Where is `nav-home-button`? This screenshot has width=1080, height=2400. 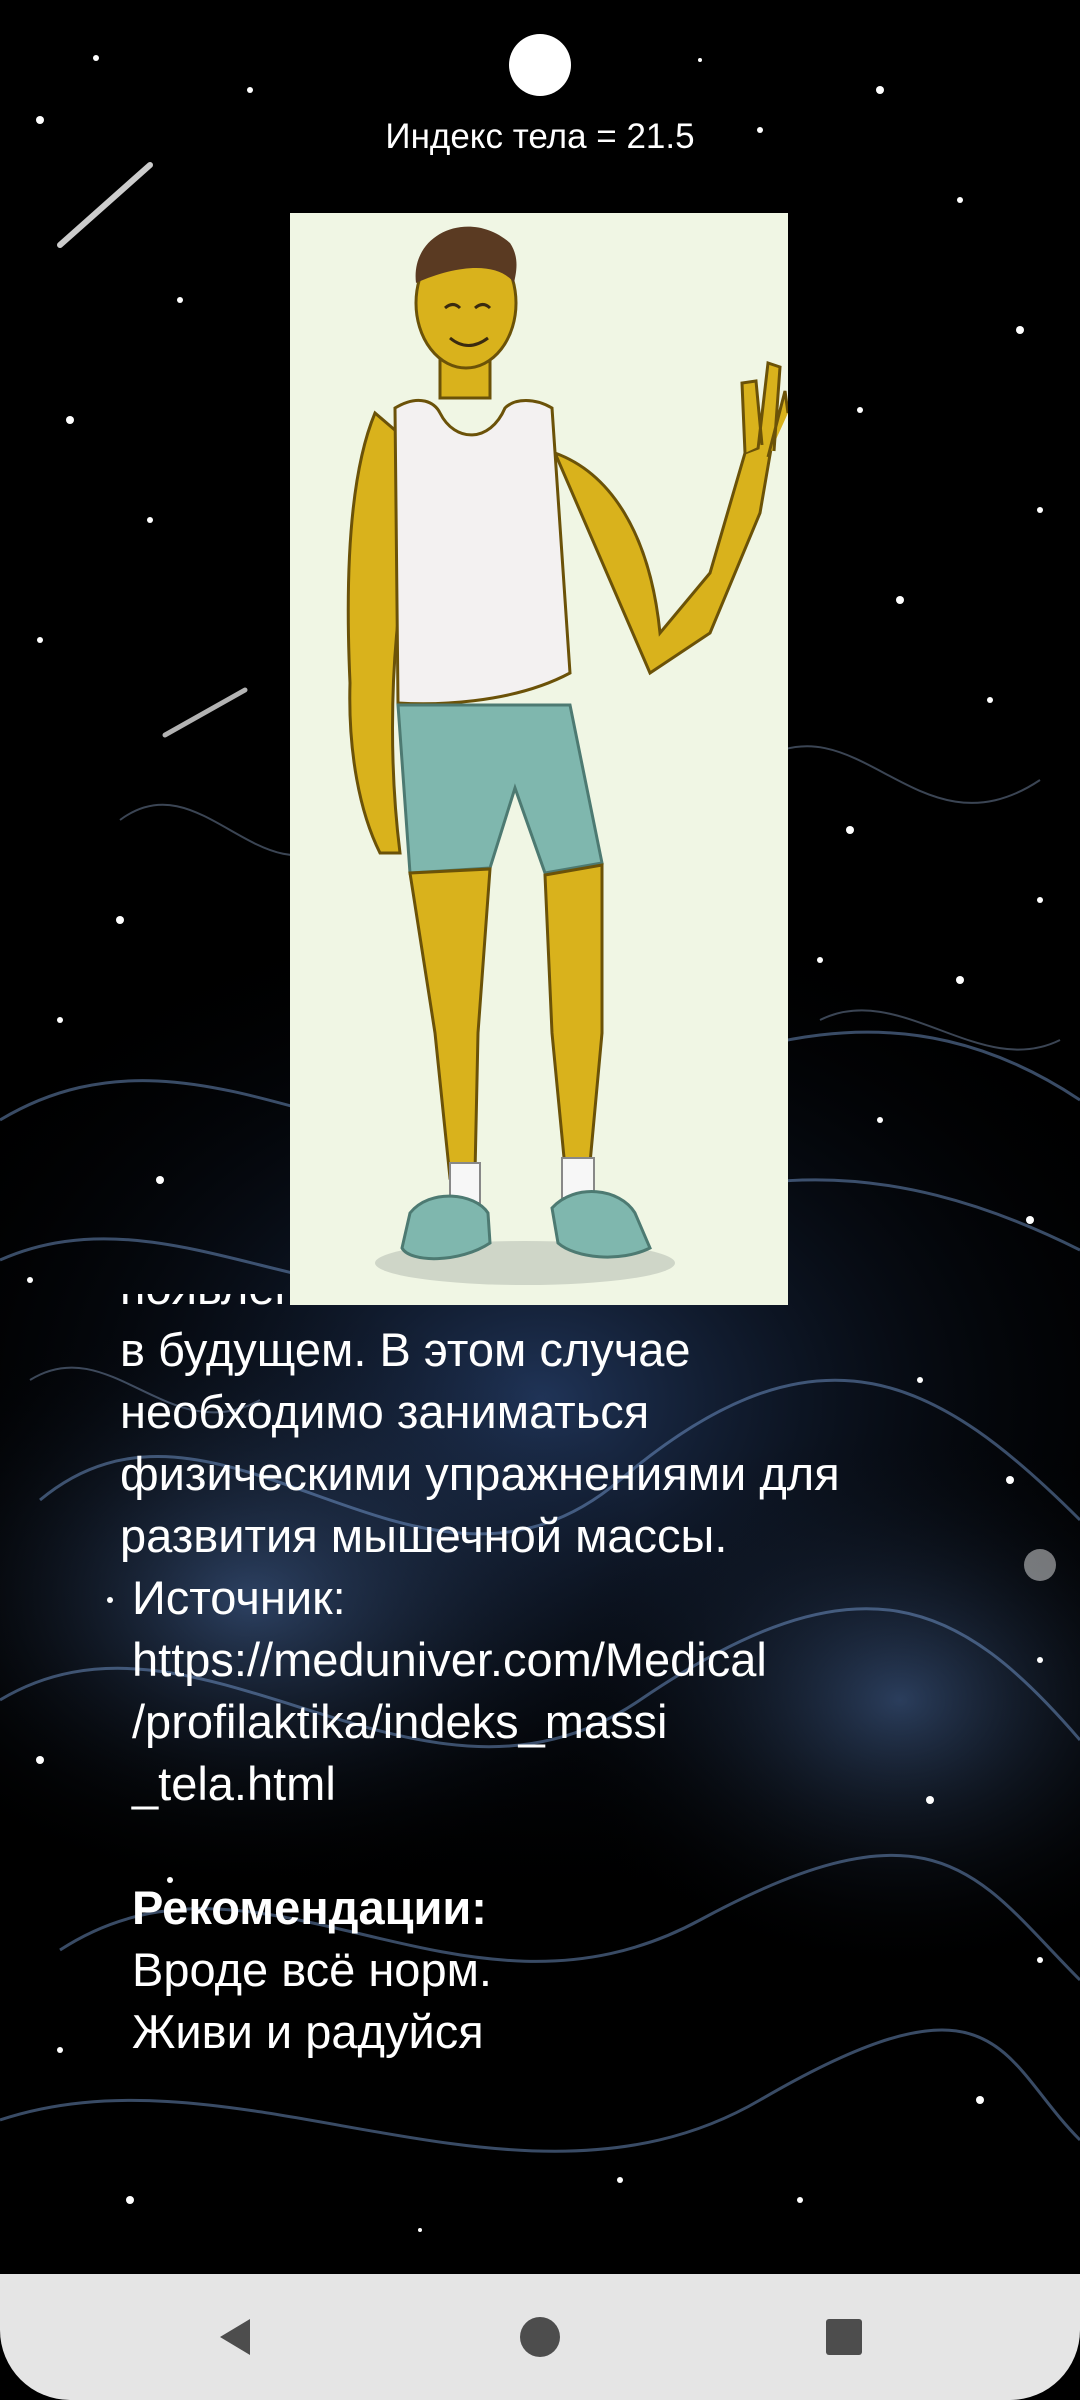
nav-home-button is located at coordinates (540, 2337).